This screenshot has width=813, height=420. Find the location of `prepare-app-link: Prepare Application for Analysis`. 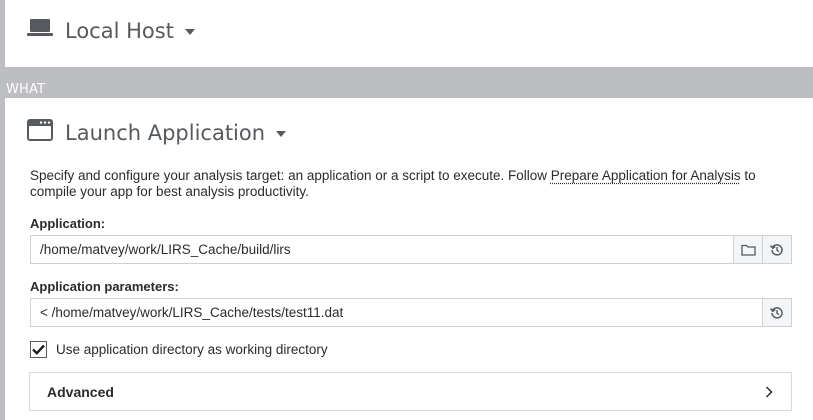

prepare-app-link: Prepare Application for Analysis is located at coordinates (646, 175).